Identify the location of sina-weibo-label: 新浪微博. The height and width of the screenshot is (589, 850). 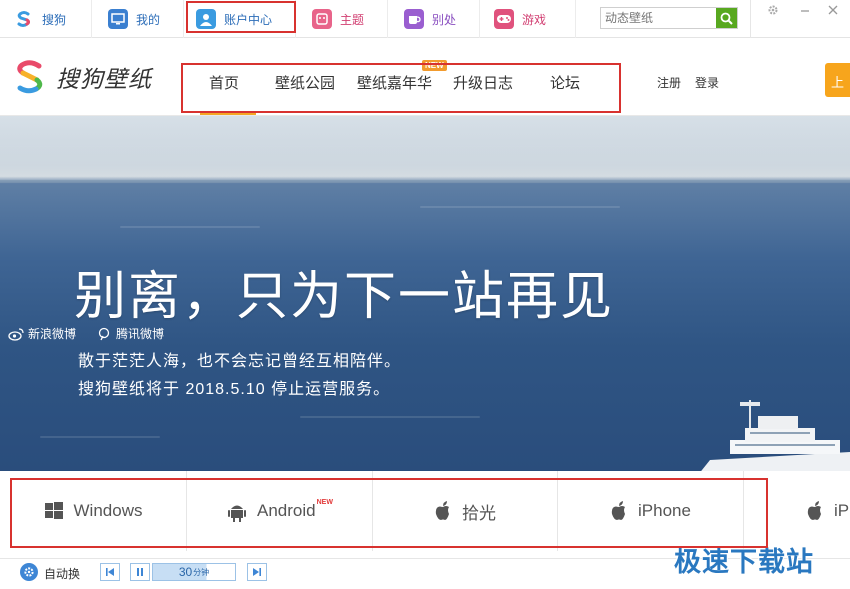
(52, 334).